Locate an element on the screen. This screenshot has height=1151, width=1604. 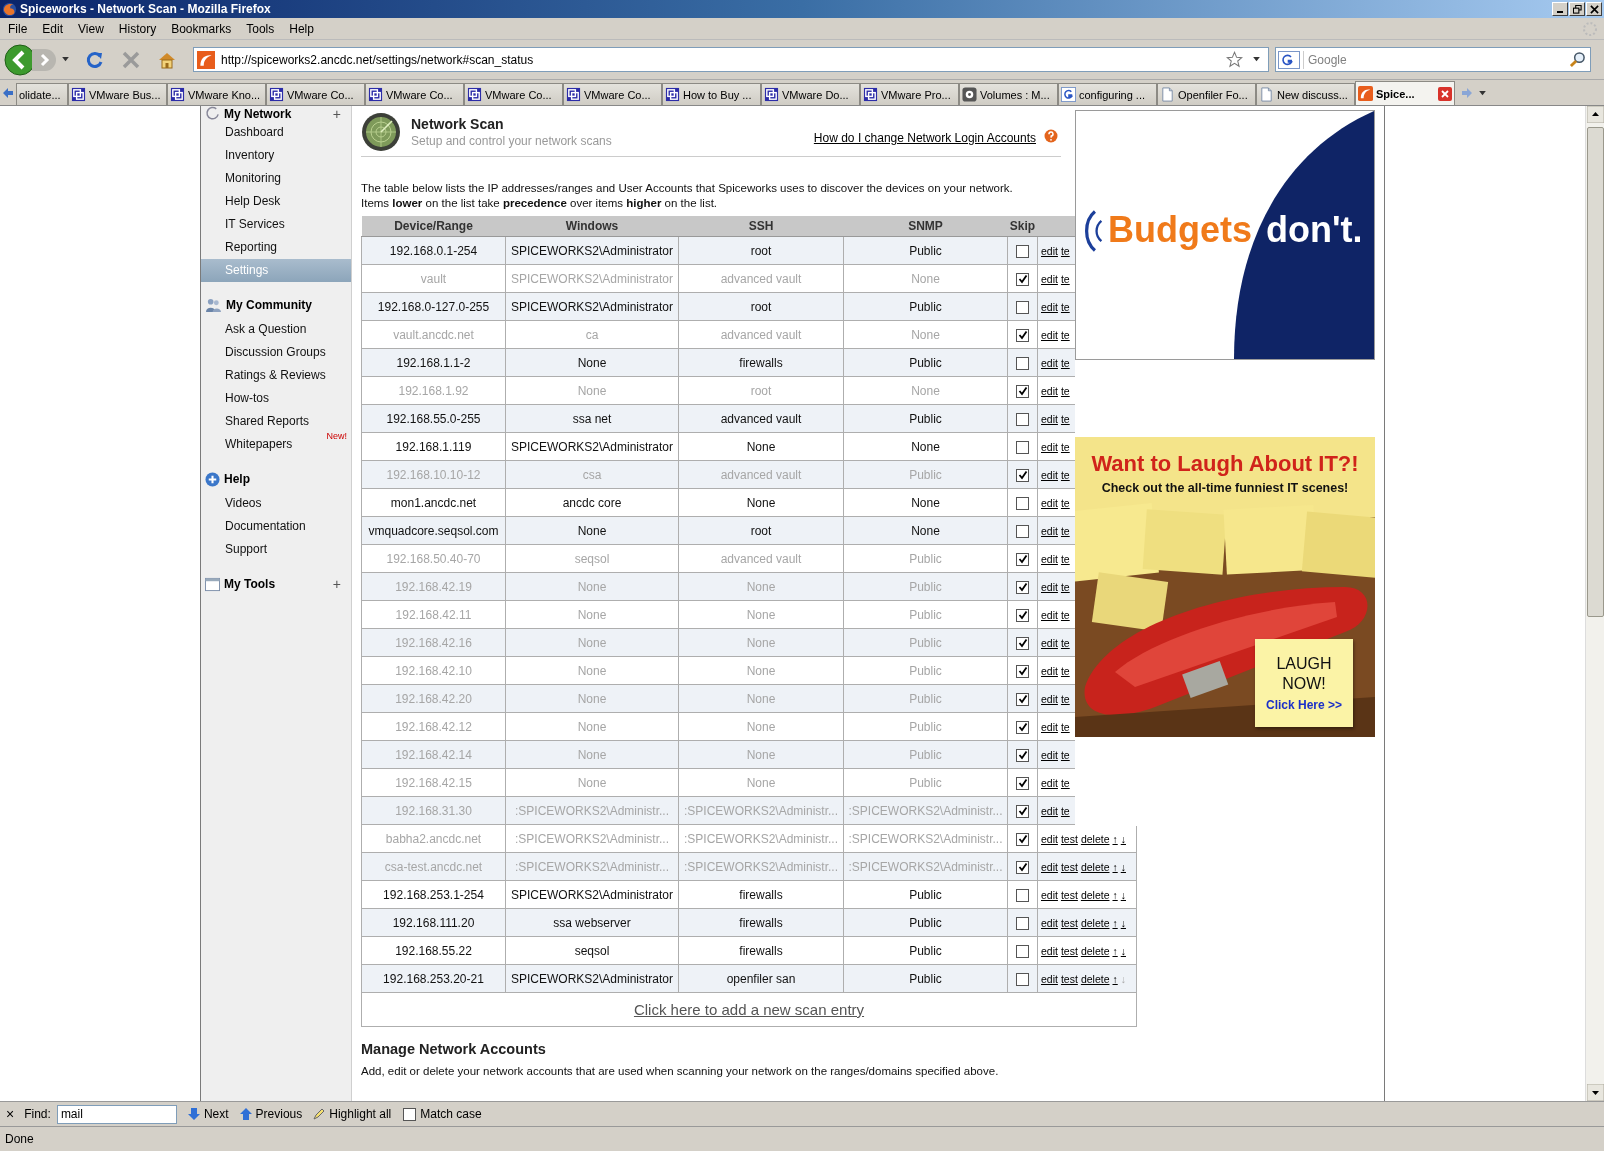
sidebar-item: Documentation is located at coordinates (276, 526).